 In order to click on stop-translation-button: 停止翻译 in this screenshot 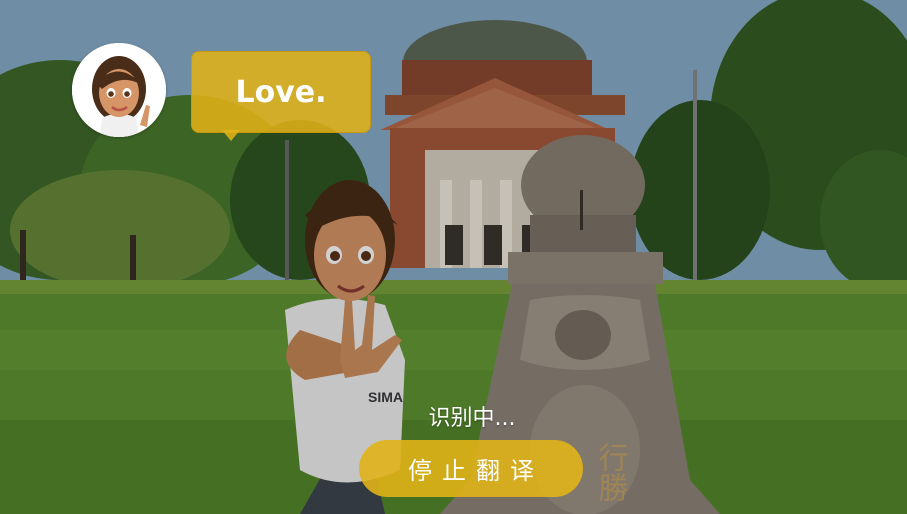, I will do `click(471, 468)`.